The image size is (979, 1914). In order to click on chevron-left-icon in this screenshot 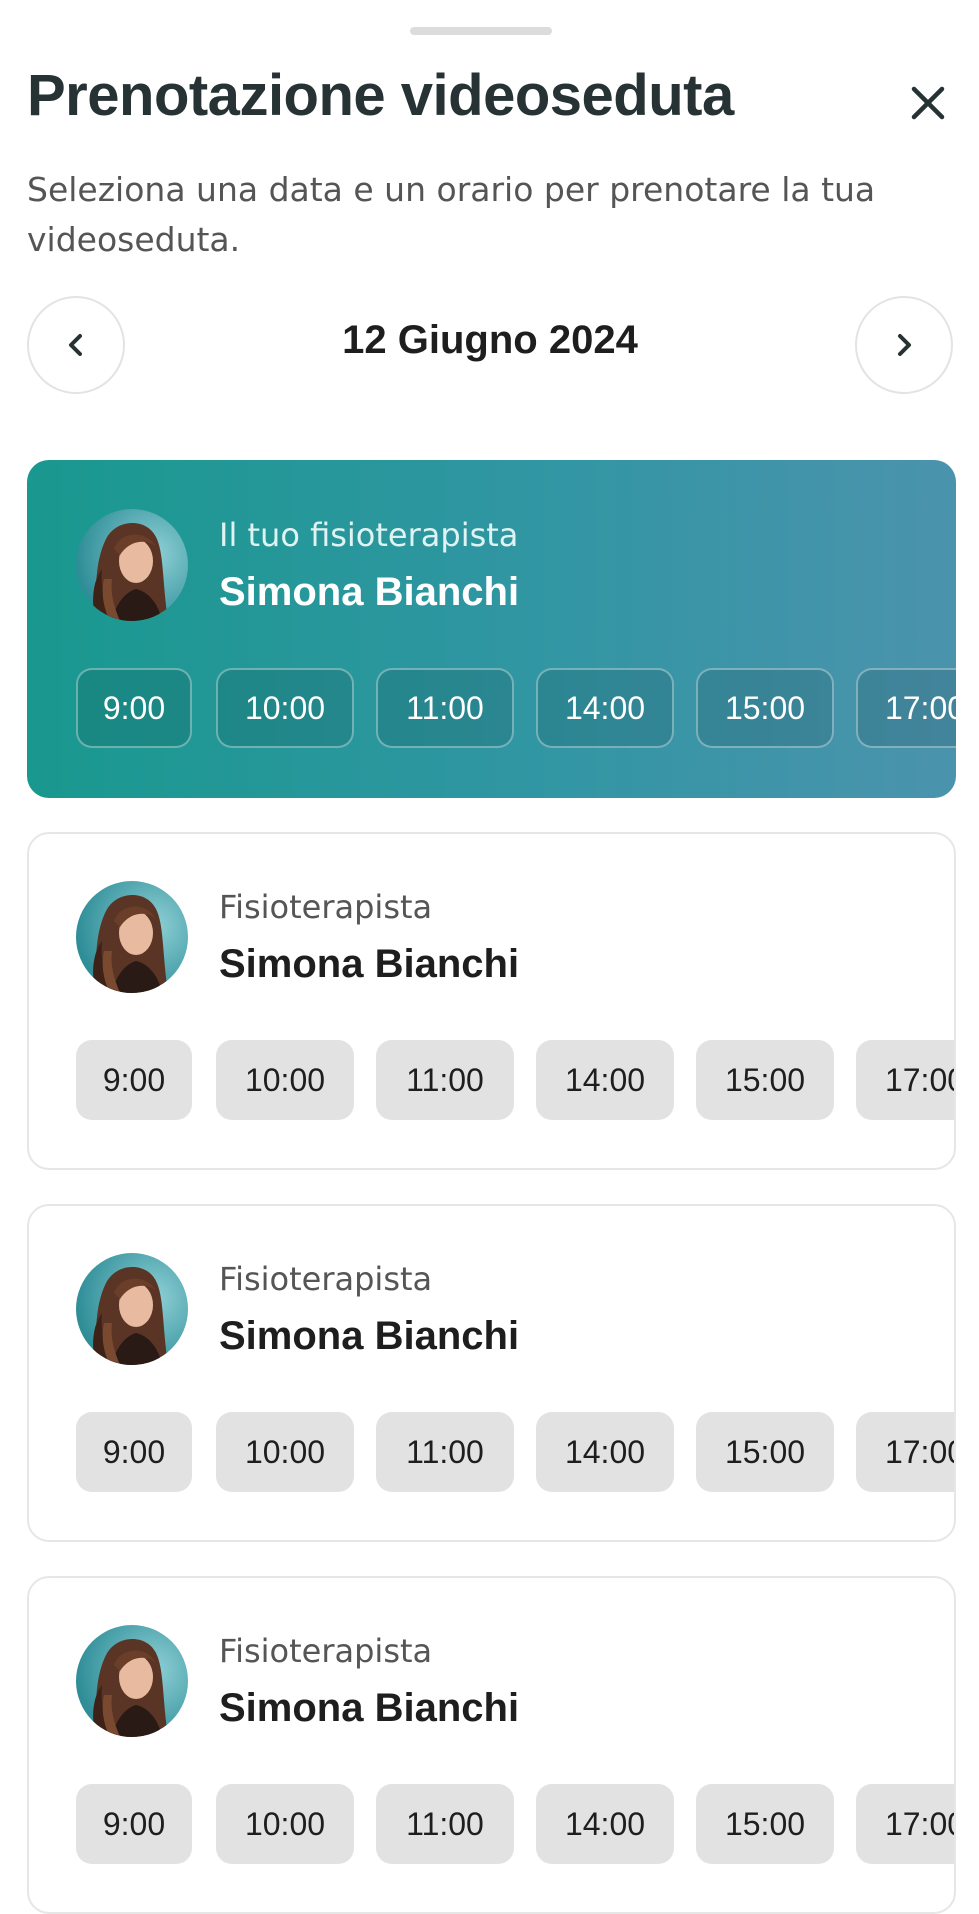, I will do `click(75, 345)`.